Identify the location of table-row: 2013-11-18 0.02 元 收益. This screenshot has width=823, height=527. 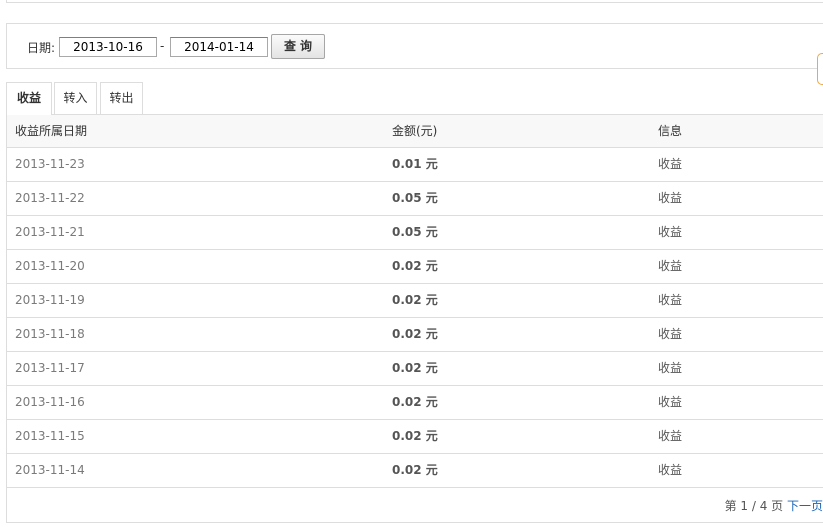
(415, 335).